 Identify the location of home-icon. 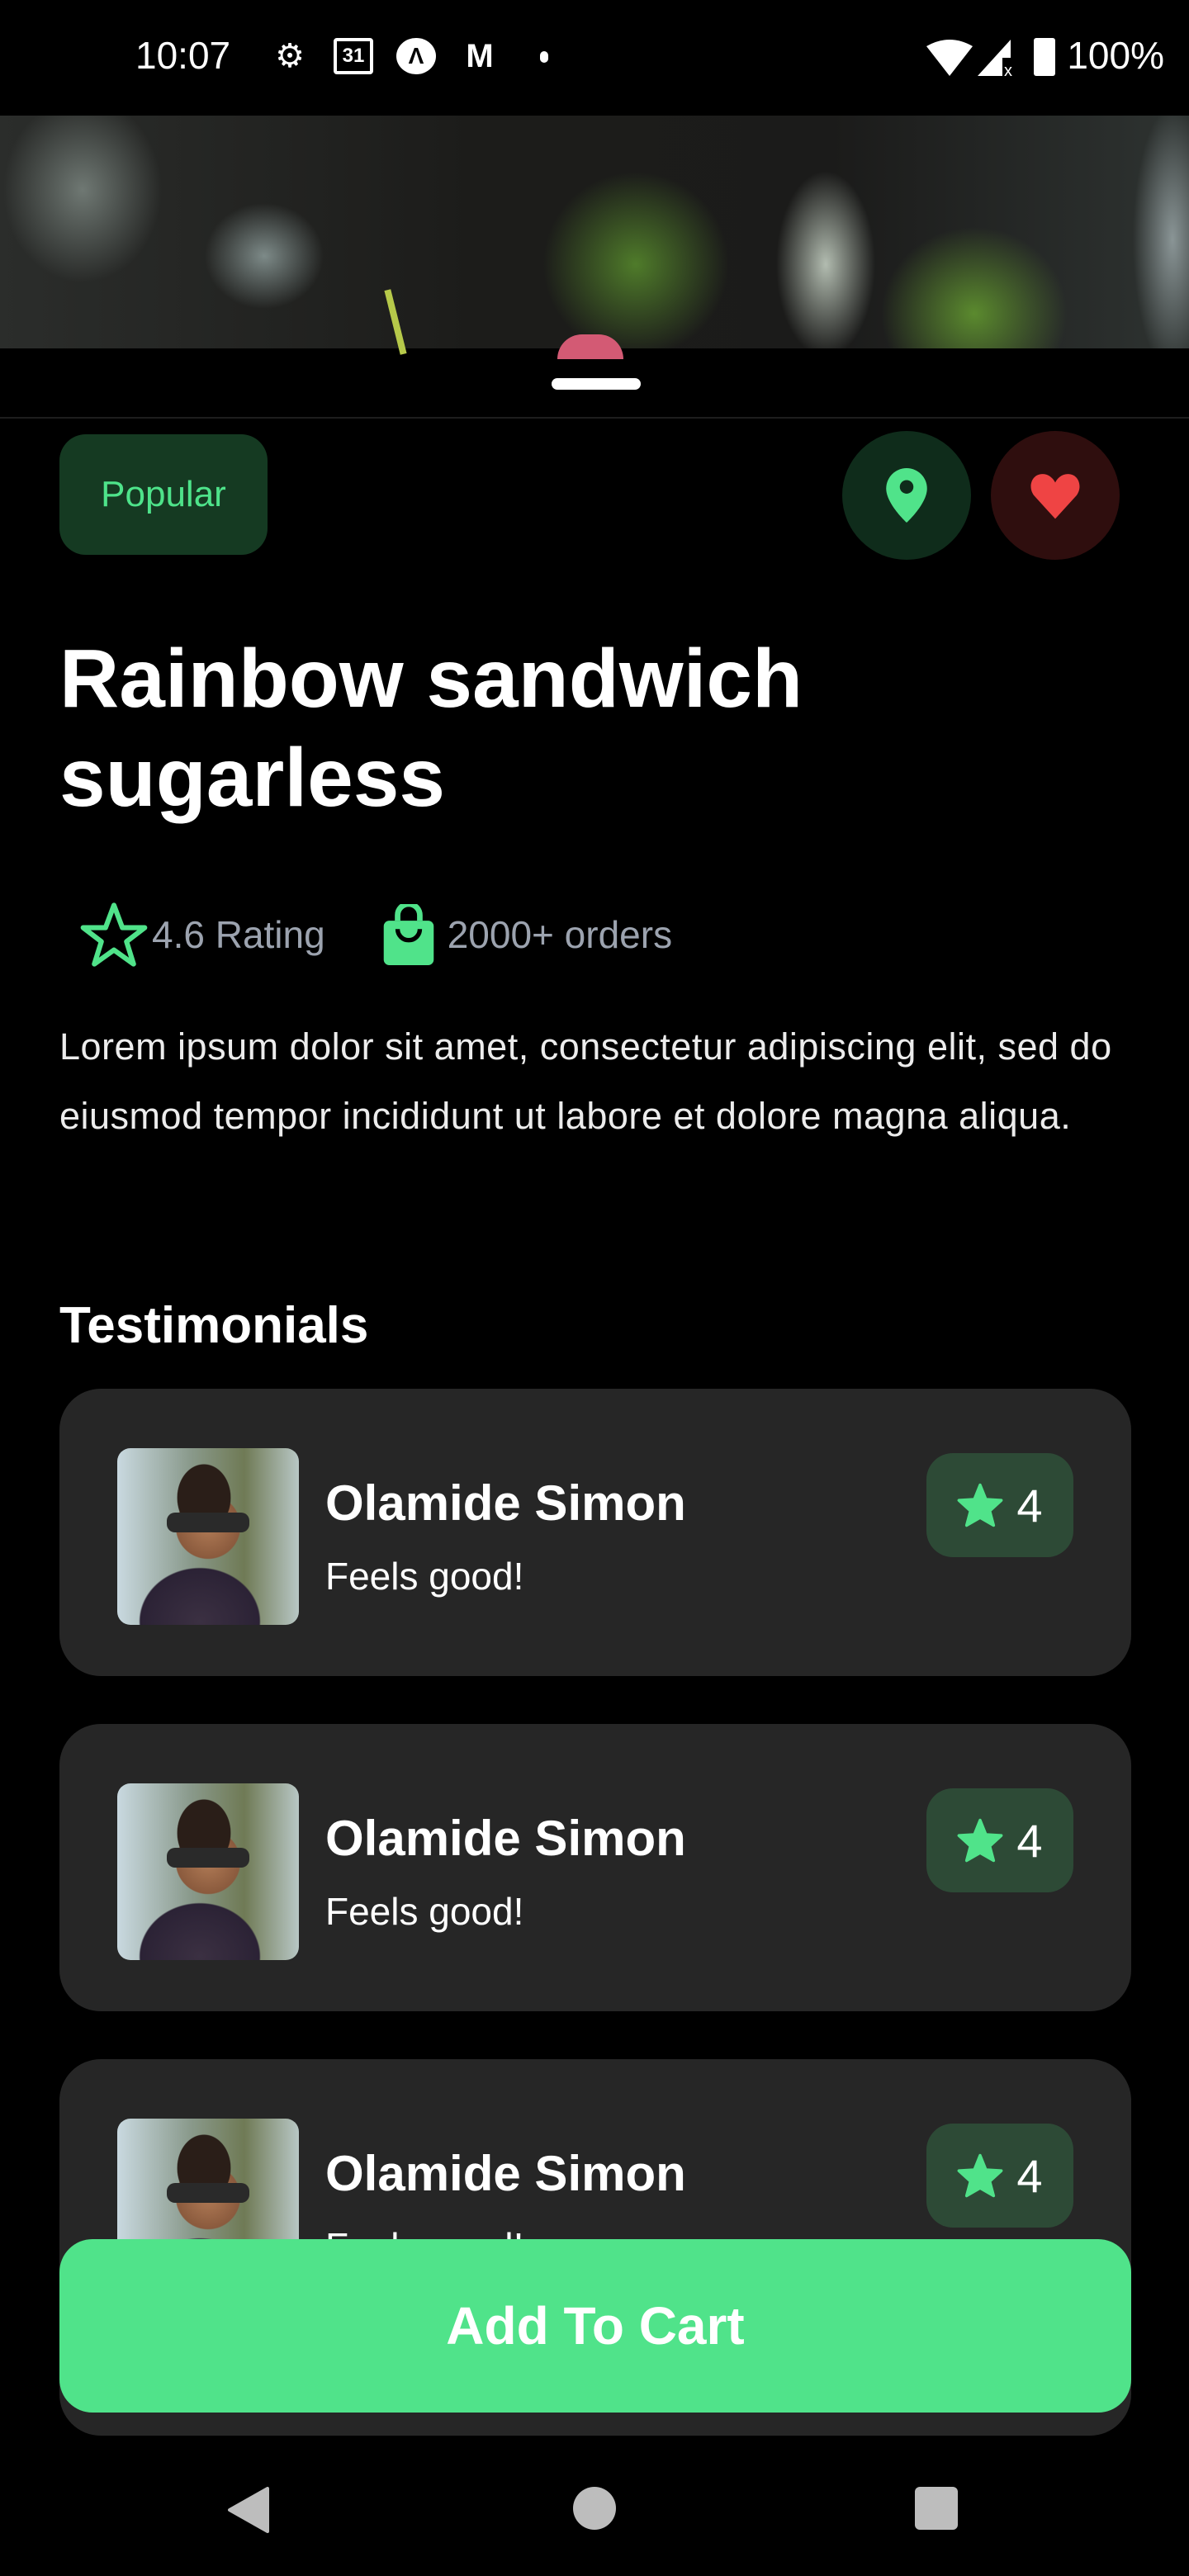
(594, 2508).